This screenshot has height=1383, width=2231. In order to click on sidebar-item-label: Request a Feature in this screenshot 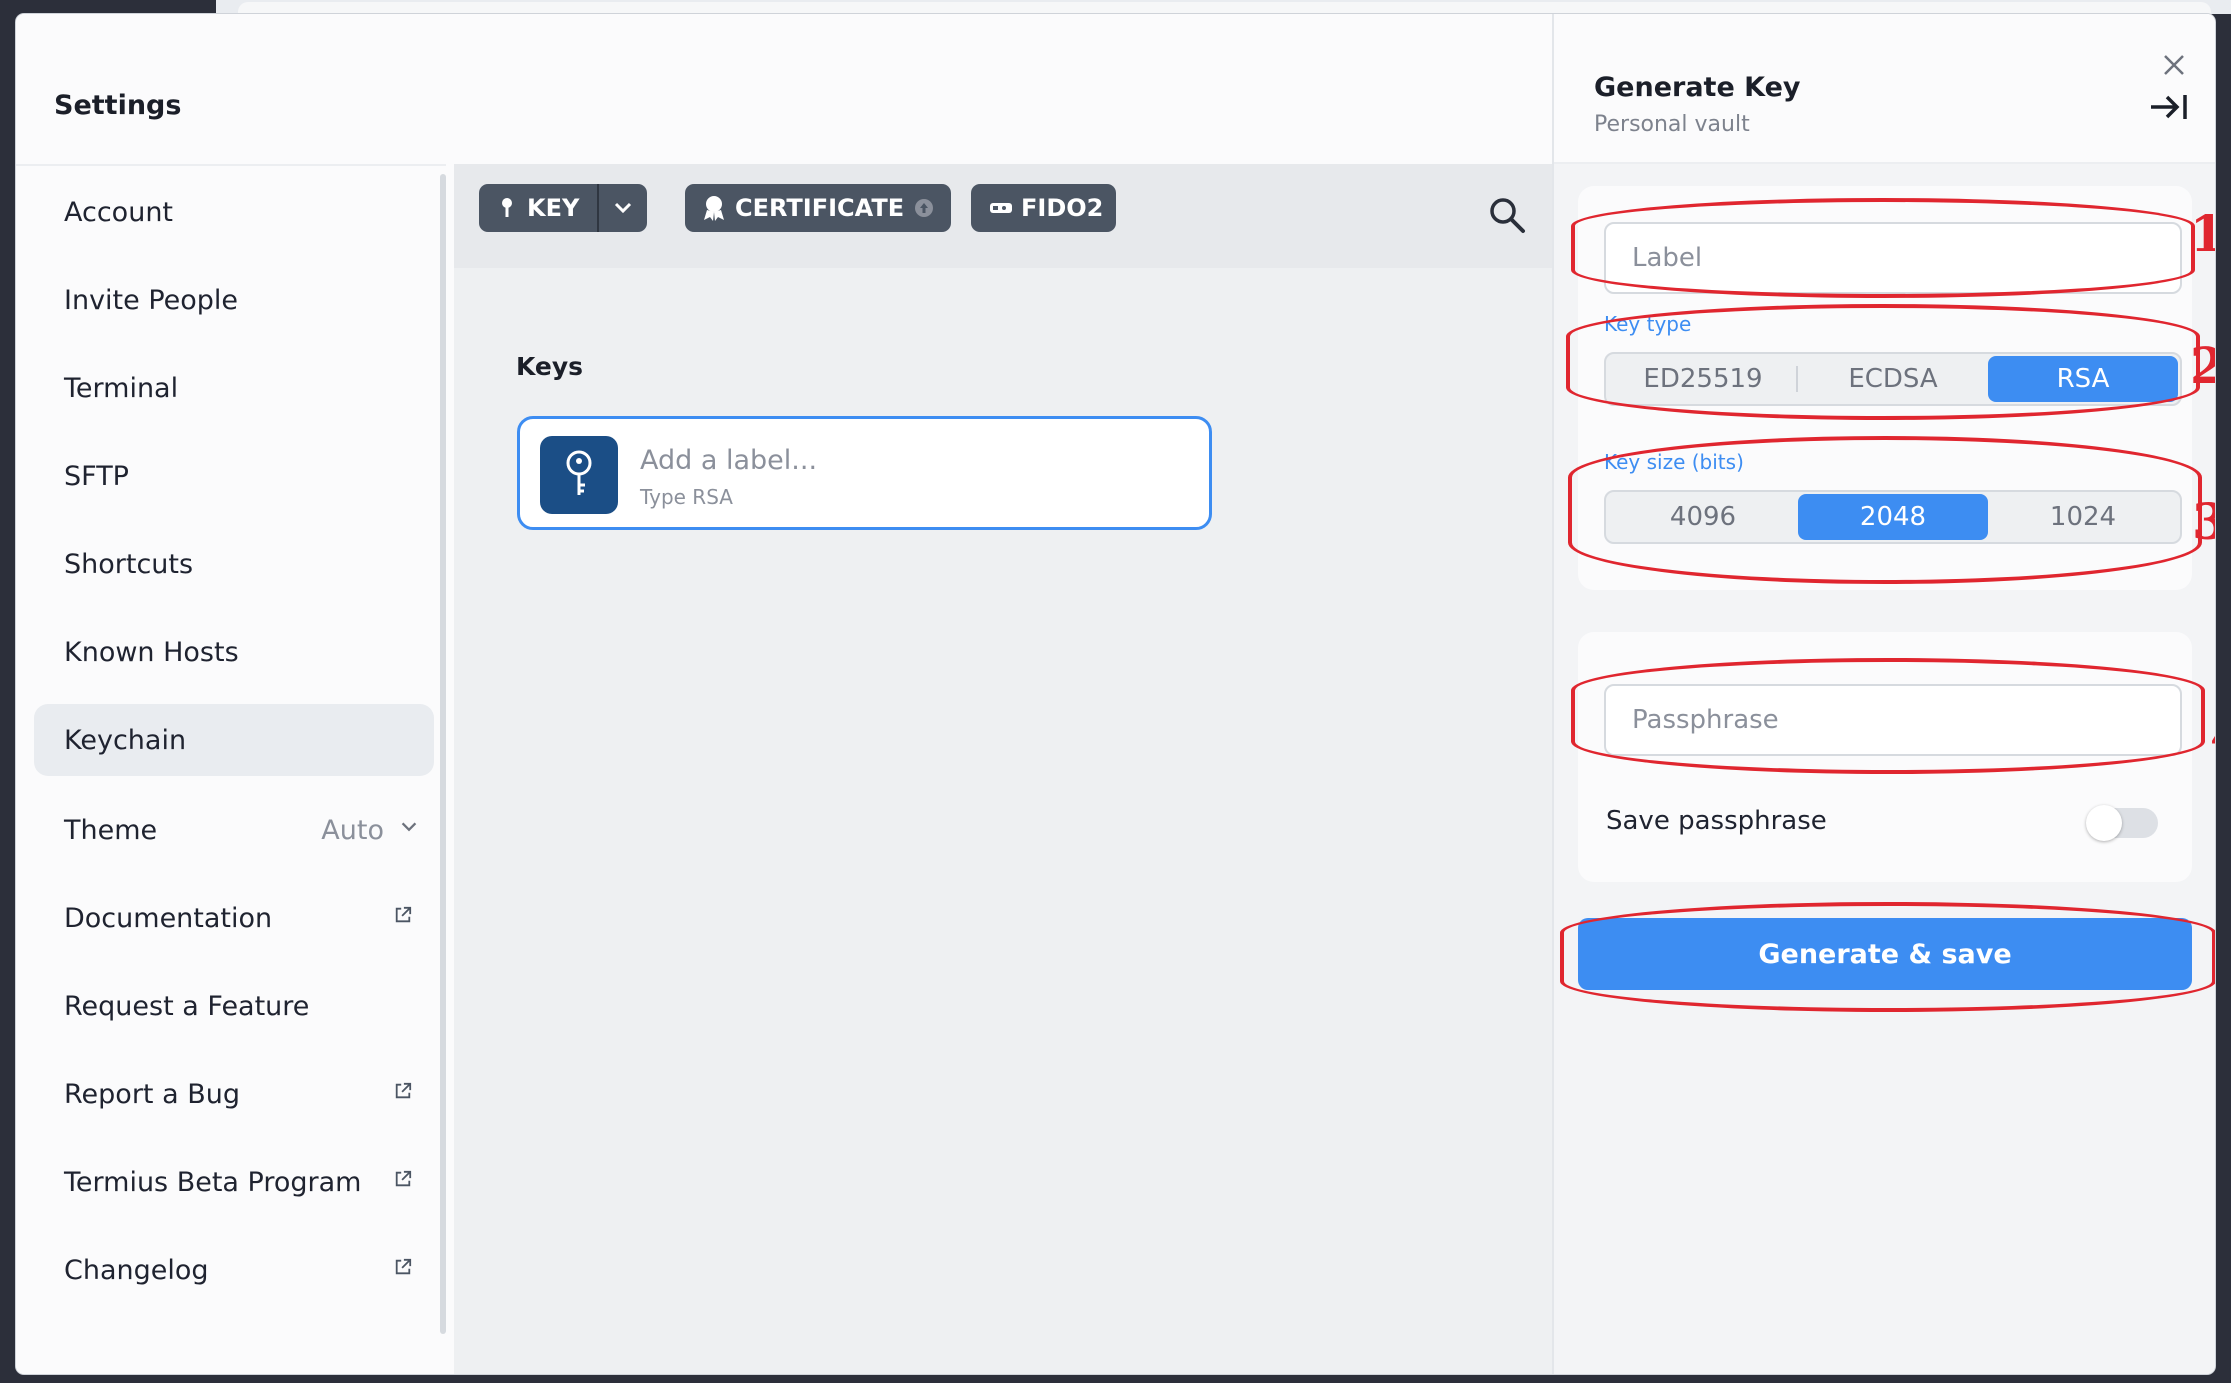, I will do `click(187, 1006)`.